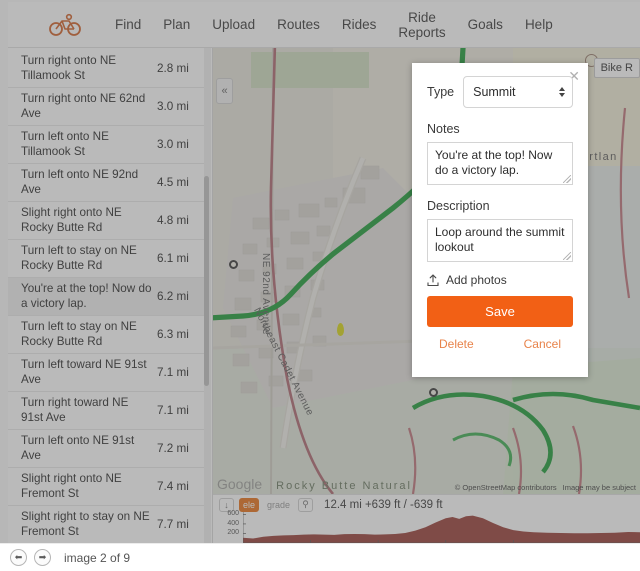 This screenshot has height=571, width=640. Describe the element at coordinates (233, 533) in the screenshot. I see `elevation-y-tick: 200` at that location.